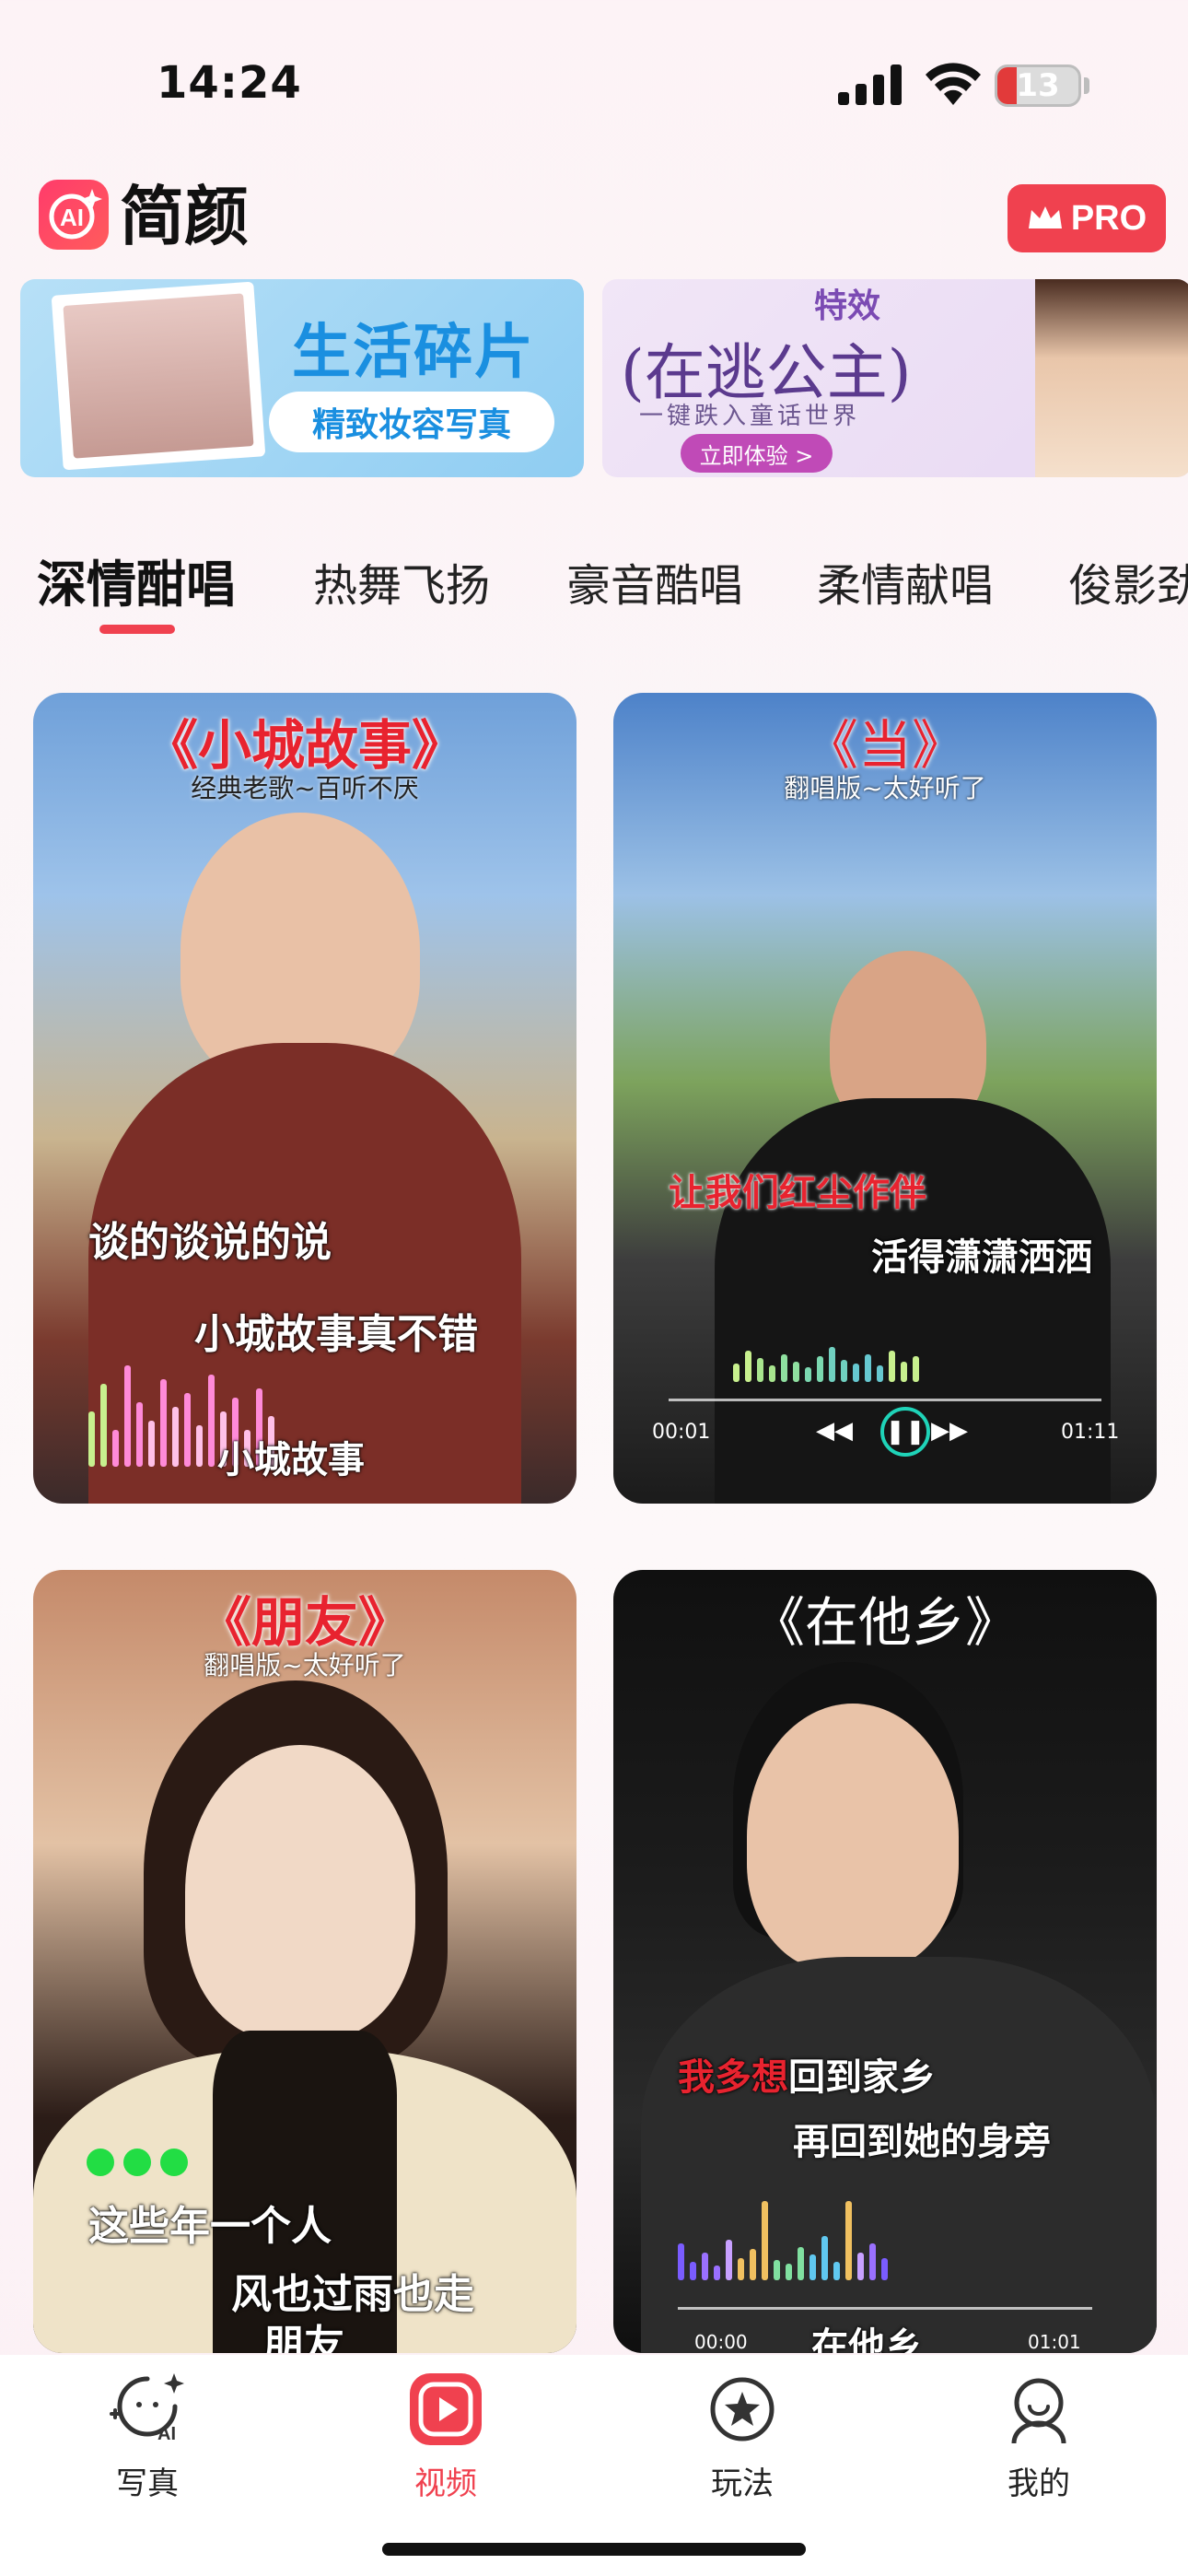 This screenshot has width=1188, height=2576. Describe the element at coordinates (1045, 217) in the screenshot. I see `crown-icon` at that location.